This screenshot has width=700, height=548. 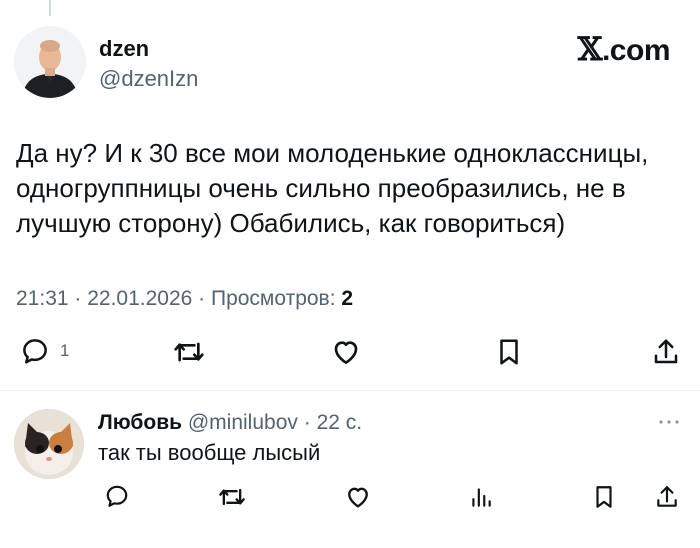 I want to click on reply-like-button, so click(x=358, y=497).